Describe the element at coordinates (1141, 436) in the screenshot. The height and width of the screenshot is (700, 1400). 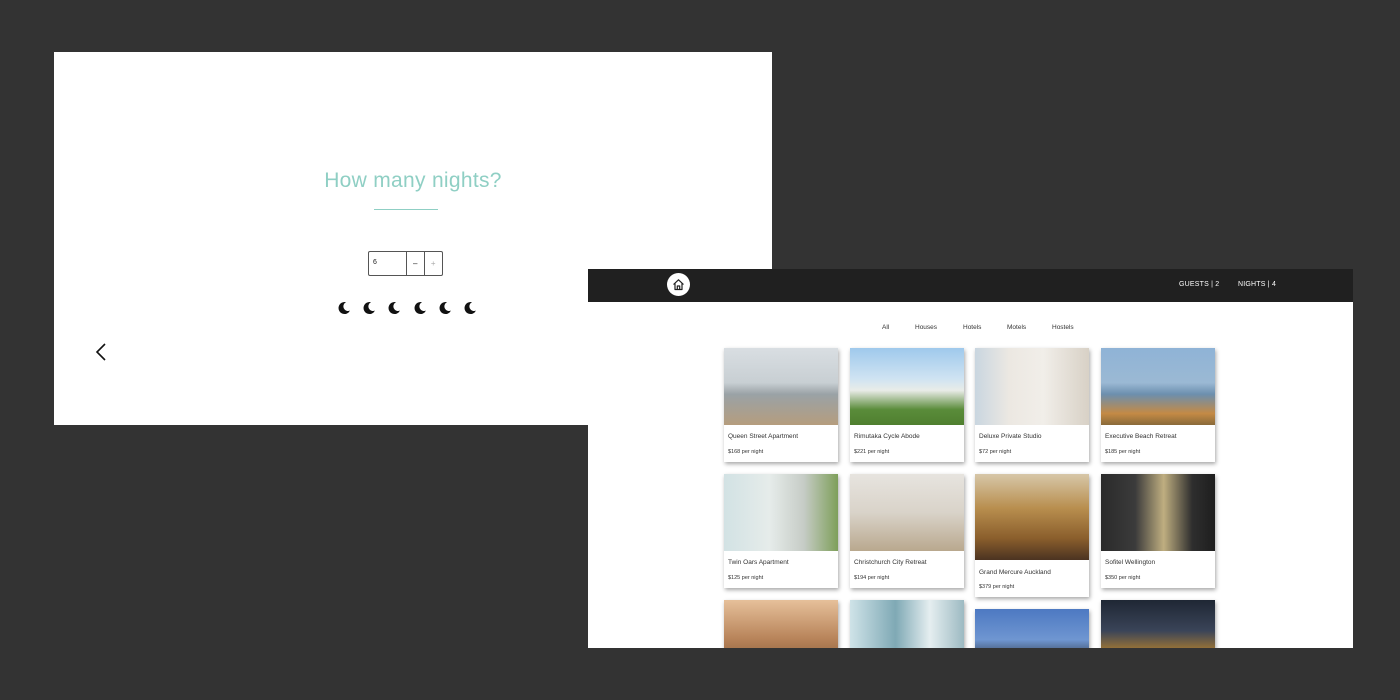
I see `listing-name: Executive Beach Retreat` at that location.